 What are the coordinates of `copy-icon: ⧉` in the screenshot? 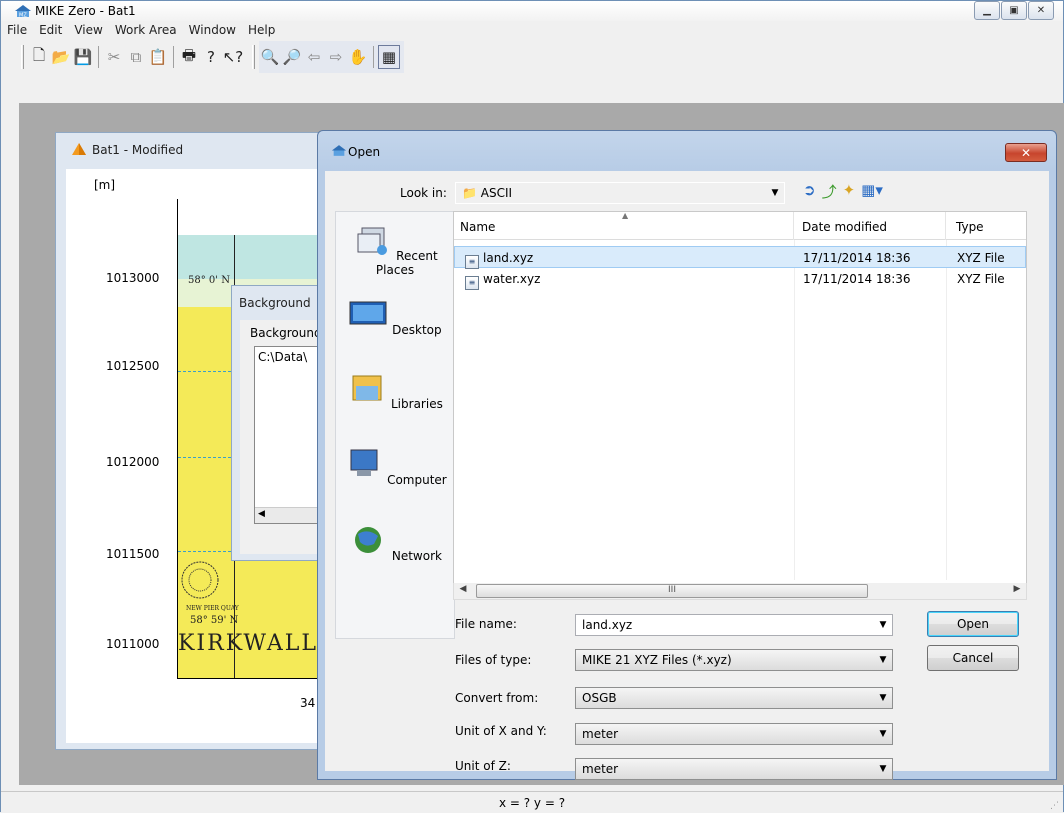 It's located at (136, 57).